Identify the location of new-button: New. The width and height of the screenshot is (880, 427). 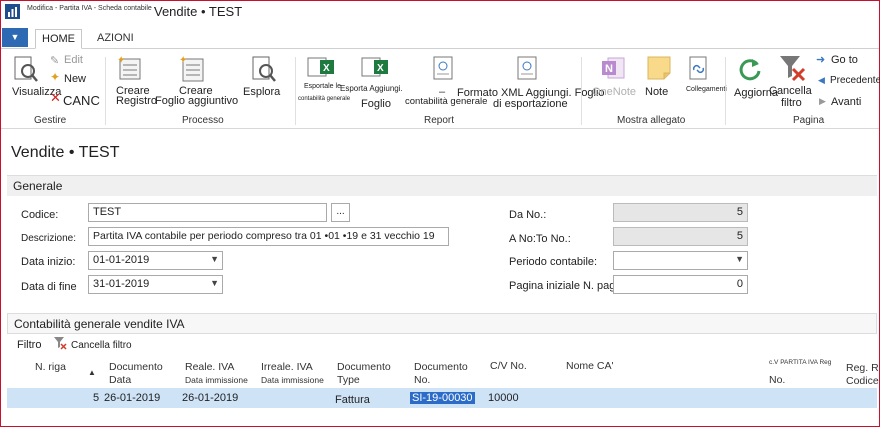
(75, 79).